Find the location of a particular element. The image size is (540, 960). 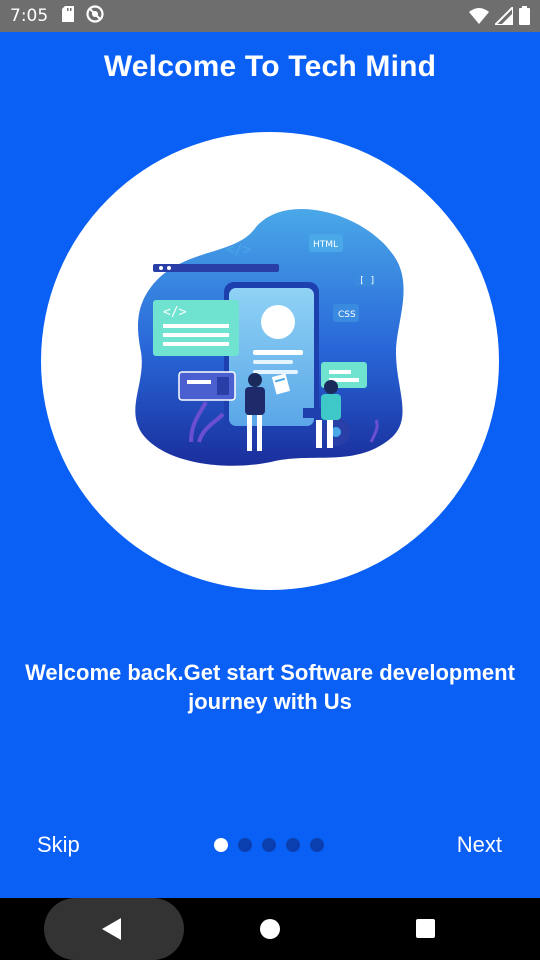

skip-button: Skip is located at coordinates (58, 845).